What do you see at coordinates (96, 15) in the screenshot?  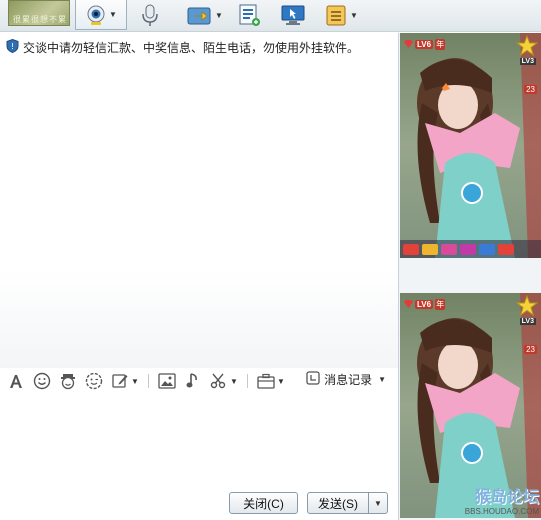 I see `webcam-icon` at bounding box center [96, 15].